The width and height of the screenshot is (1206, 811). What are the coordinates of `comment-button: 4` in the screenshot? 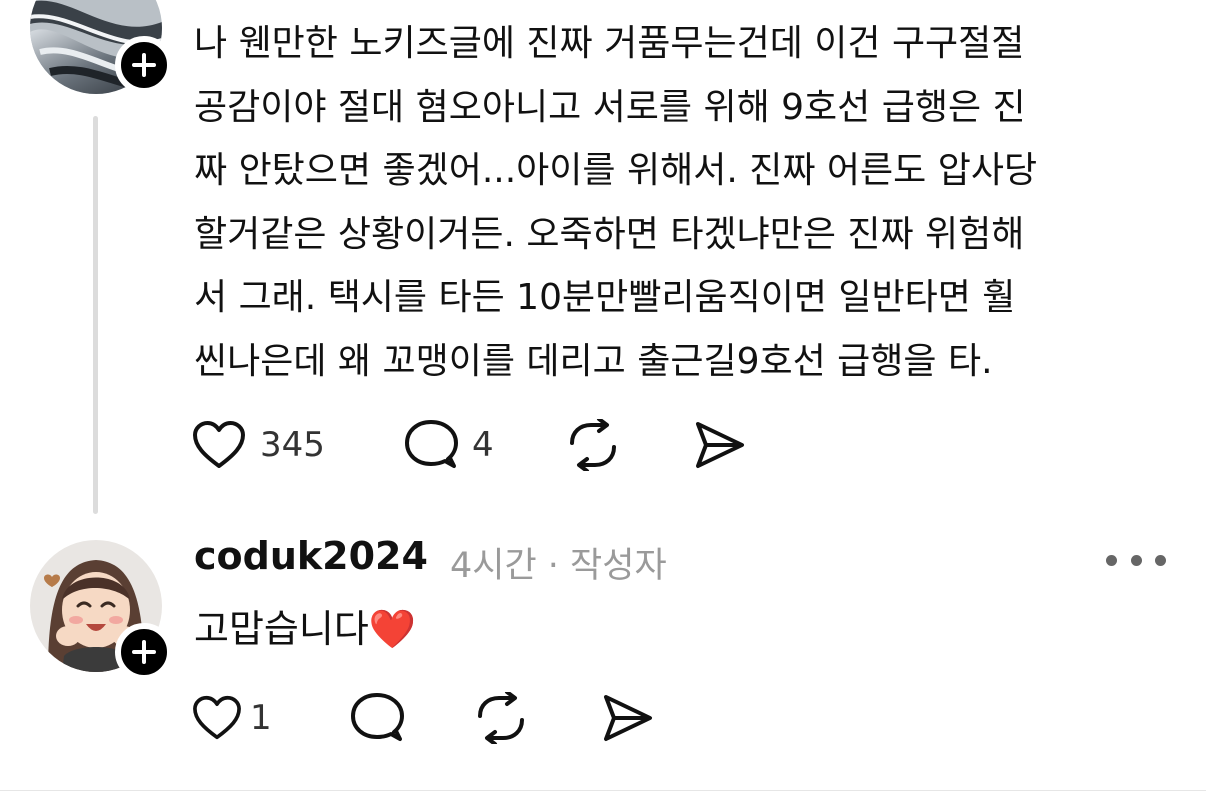 It's located at (449, 445).